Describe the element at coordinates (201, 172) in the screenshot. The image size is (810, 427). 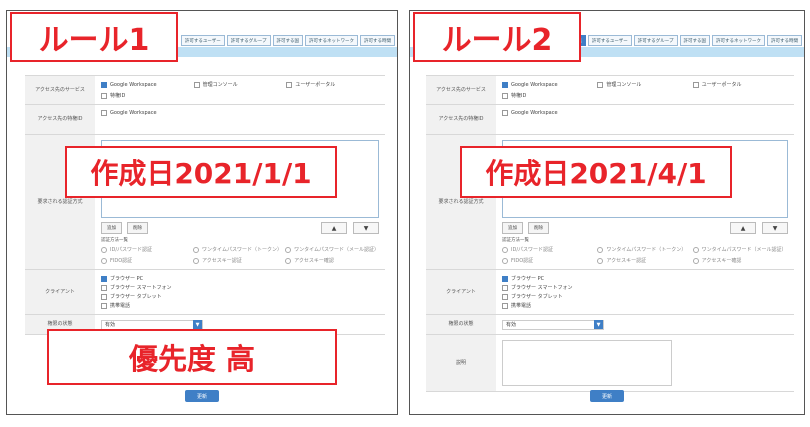
I see `created-date-callout: 作成日2021/1/1` at that location.